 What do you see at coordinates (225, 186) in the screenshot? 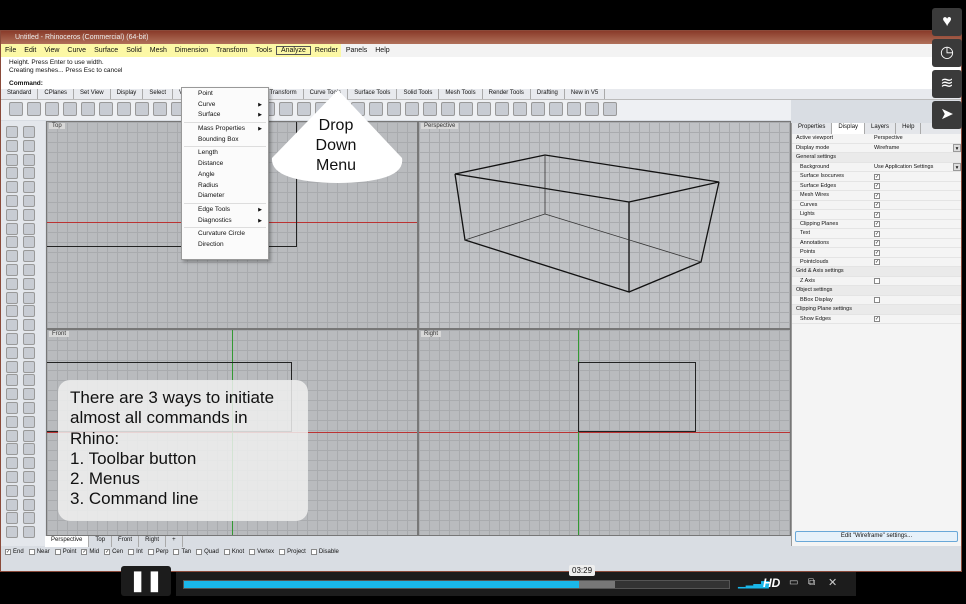
I see `menu-item-radius: Radius` at bounding box center [225, 186].